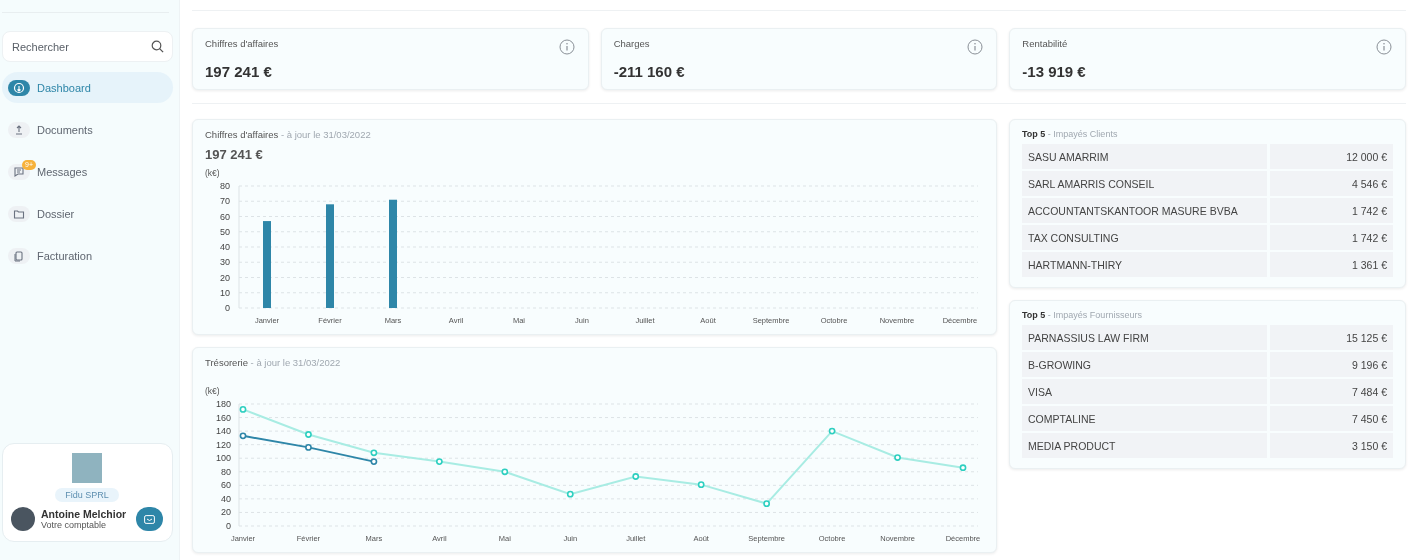 This screenshot has width=1420, height=560. What do you see at coordinates (74, 525) in the screenshot?
I see `accountant-role: Votre comptable` at bounding box center [74, 525].